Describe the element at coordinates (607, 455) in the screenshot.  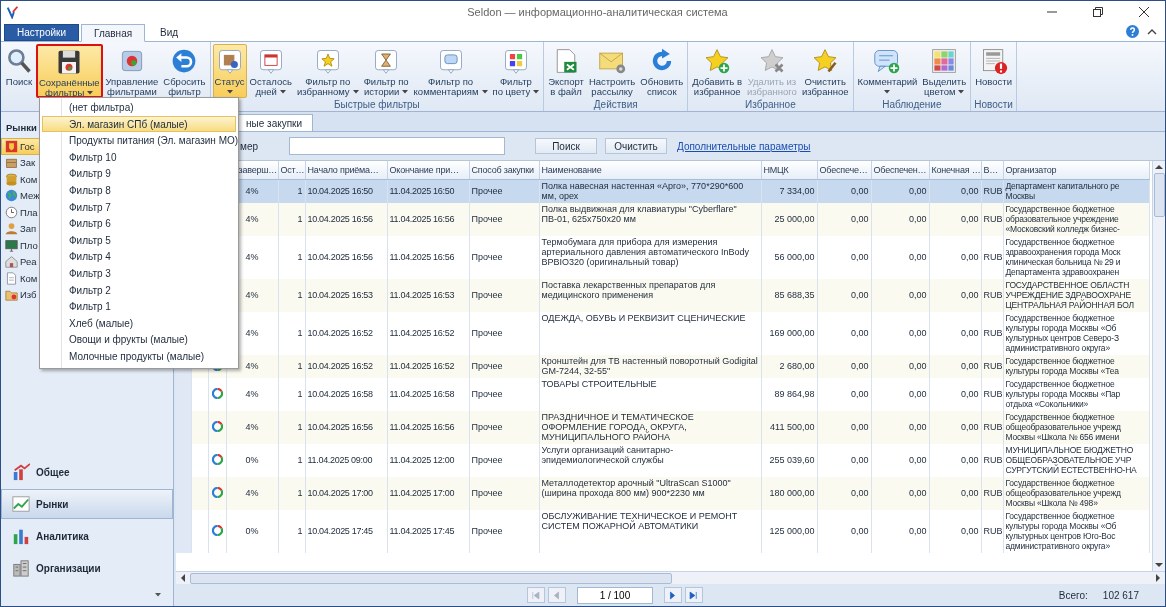
I see `table-cell: Услуги организаций санитарно-эпидемиологической службы` at that location.